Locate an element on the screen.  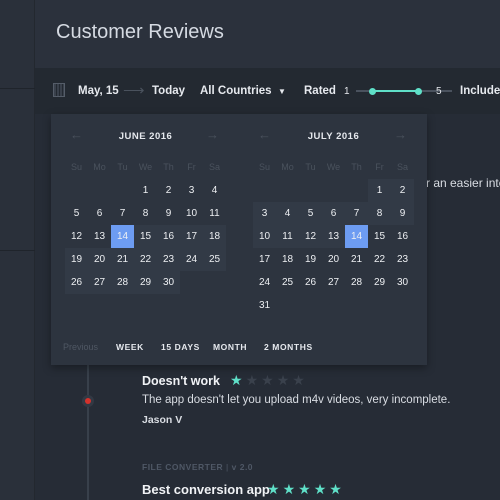
review-title: Doesn't work is located at coordinates (181, 381).